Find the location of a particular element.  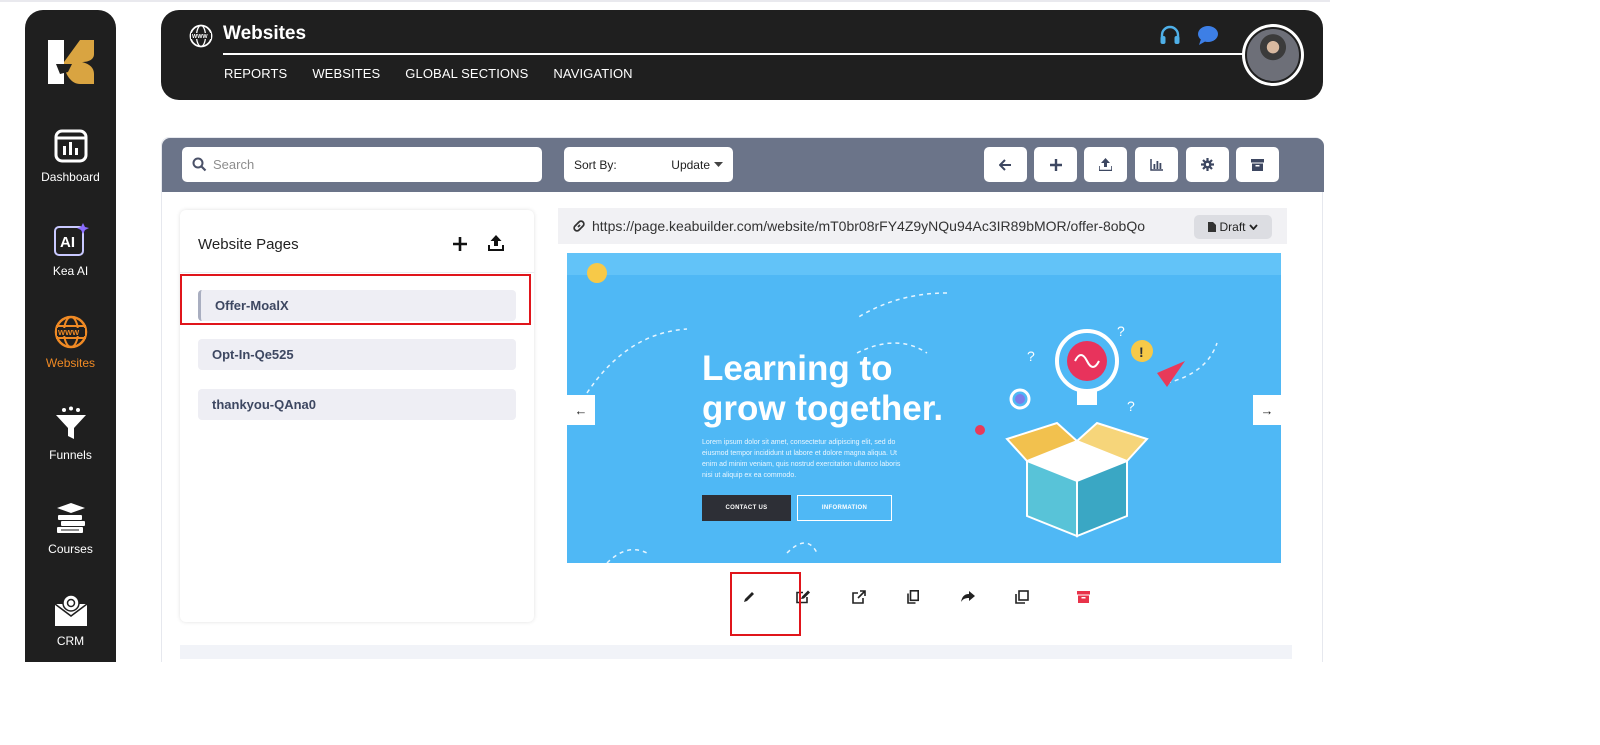

crm-mail-icon is located at coordinates (71, 610).